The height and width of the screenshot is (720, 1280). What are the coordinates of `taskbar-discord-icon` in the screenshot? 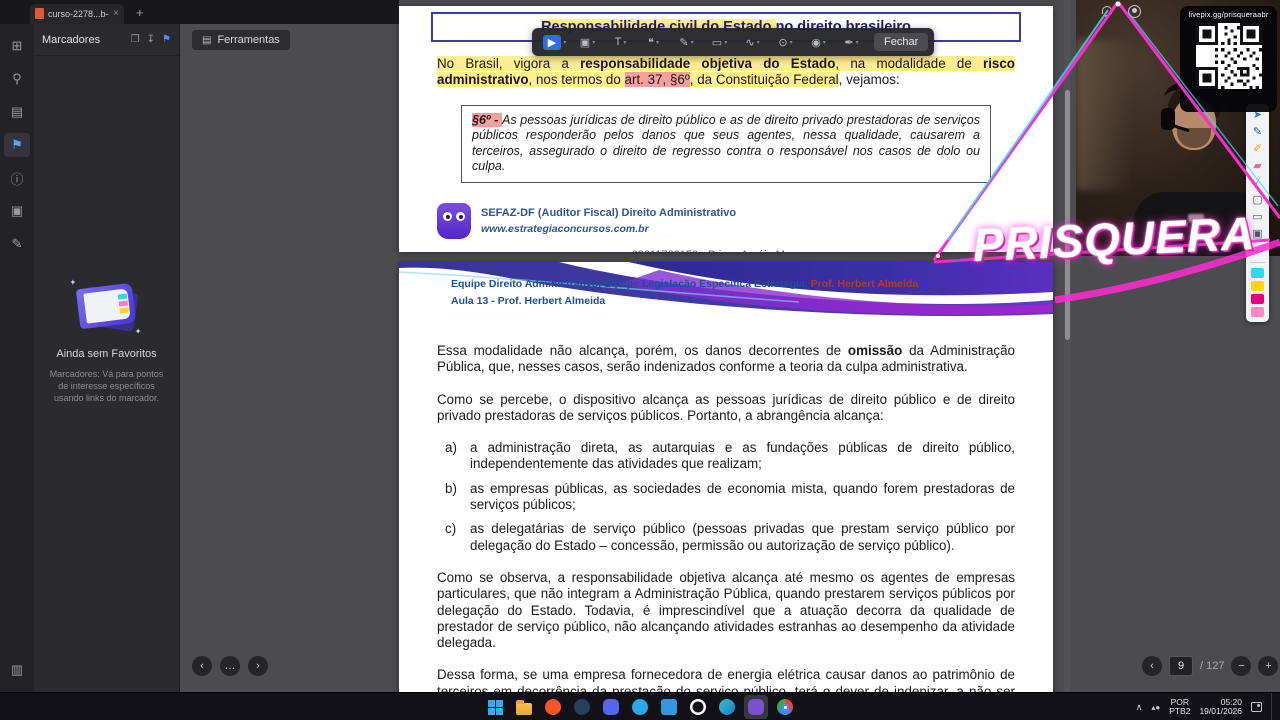 It's located at (611, 707).